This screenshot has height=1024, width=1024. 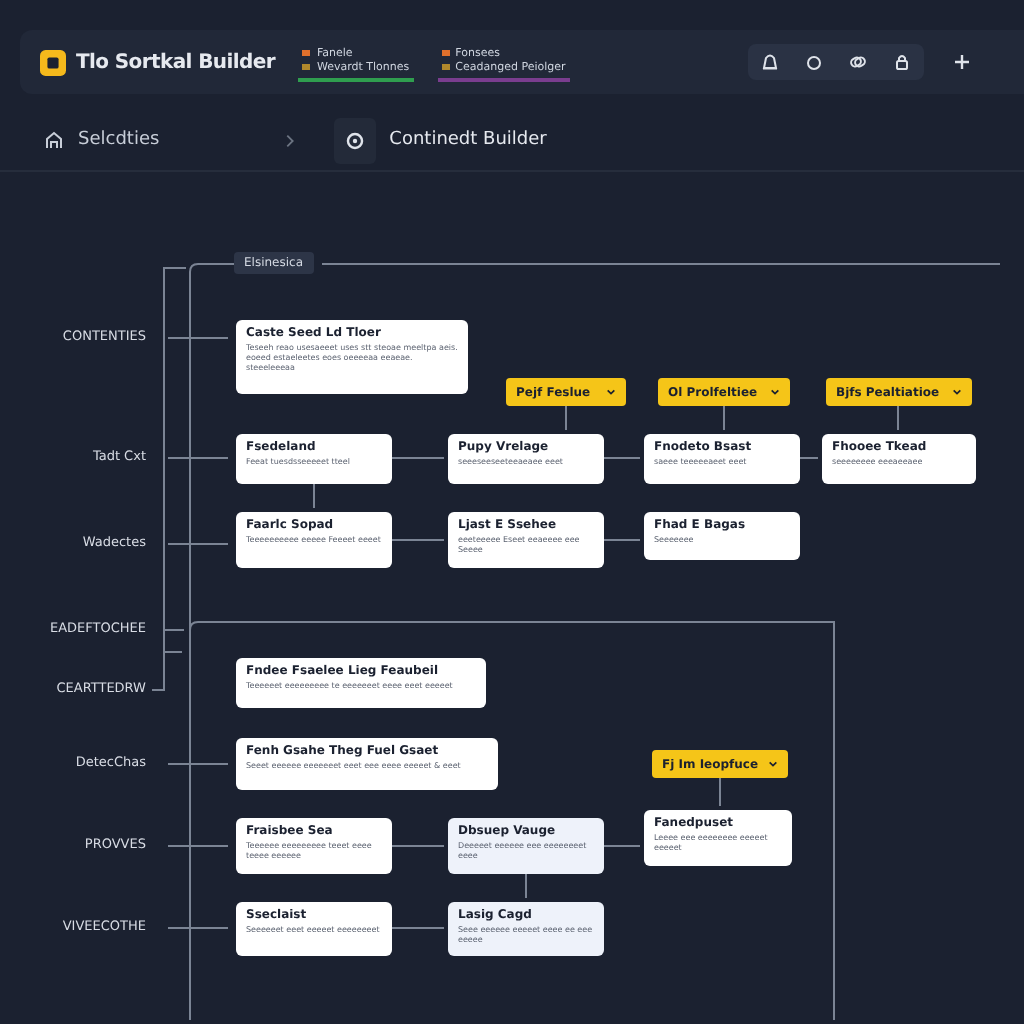 I want to click on chevron-icon, so click(x=289, y=140).